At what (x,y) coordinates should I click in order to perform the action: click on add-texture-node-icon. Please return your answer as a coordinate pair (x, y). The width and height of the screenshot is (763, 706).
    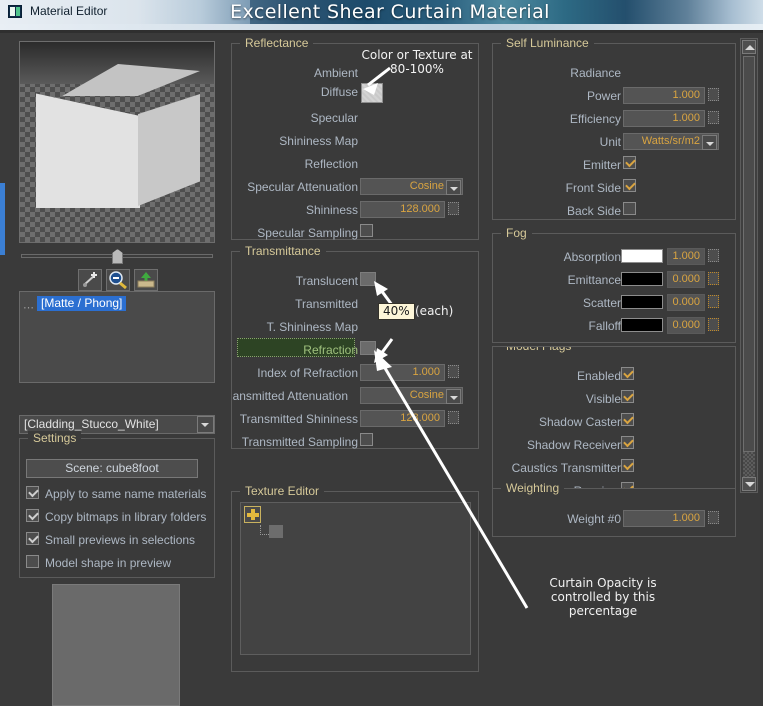
    Looking at the image, I should click on (252, 514).